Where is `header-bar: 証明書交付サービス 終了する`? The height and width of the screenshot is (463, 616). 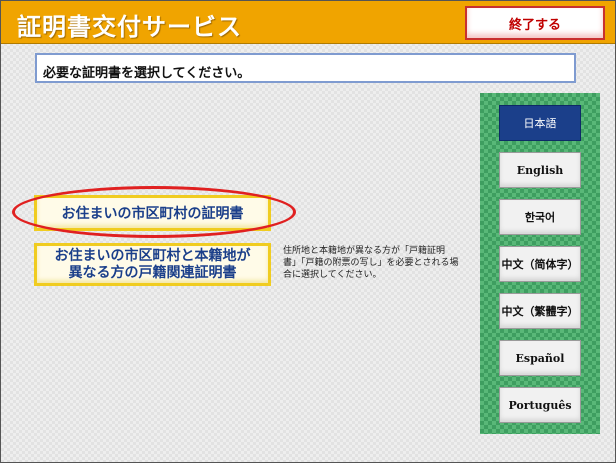
header-bar: 証明書交付サービス 終了する is located at coordinates (308, 22).